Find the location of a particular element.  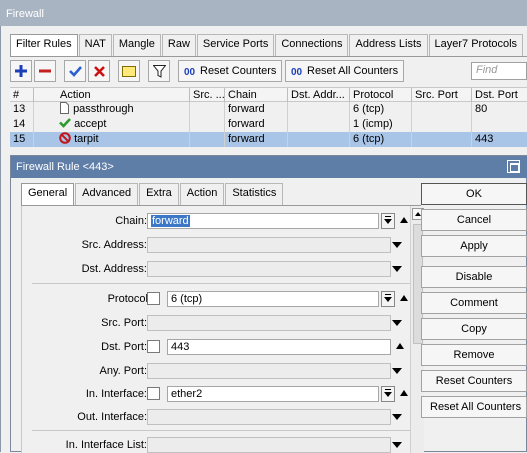

col-header-protocol: Protocol is located at coordinates (381, 95).